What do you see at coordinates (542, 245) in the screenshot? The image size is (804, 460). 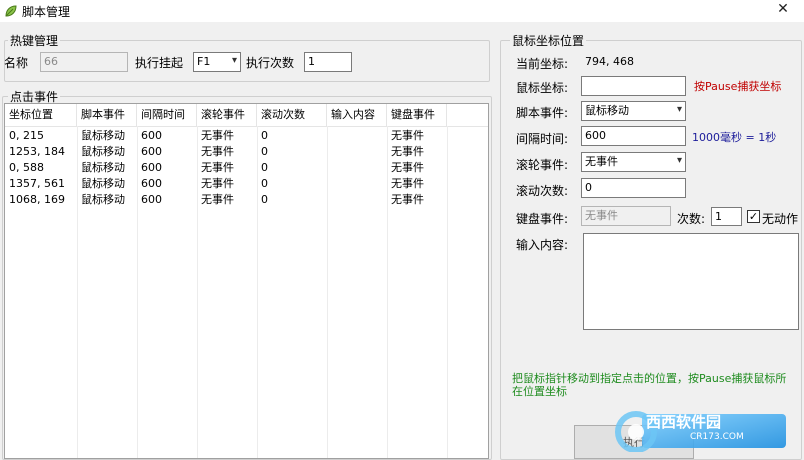 I see `input-content-label: 输入内容:` at bounding box center [542, 245].